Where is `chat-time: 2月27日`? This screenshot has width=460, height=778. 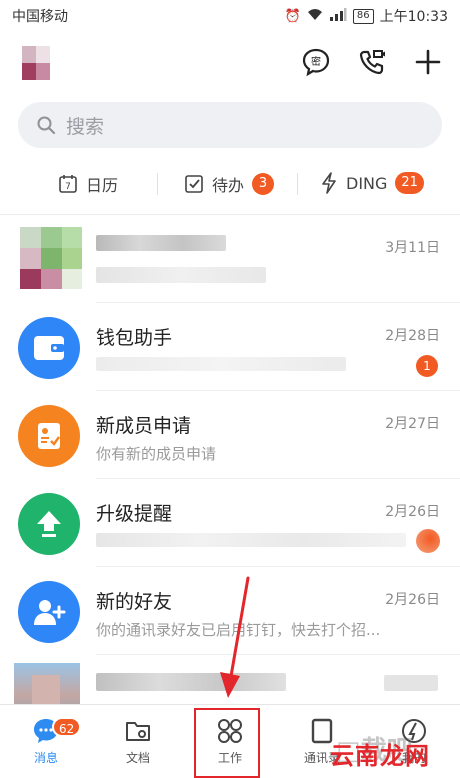 chat-time: 2月27日 is located at coordinates (412, 424).